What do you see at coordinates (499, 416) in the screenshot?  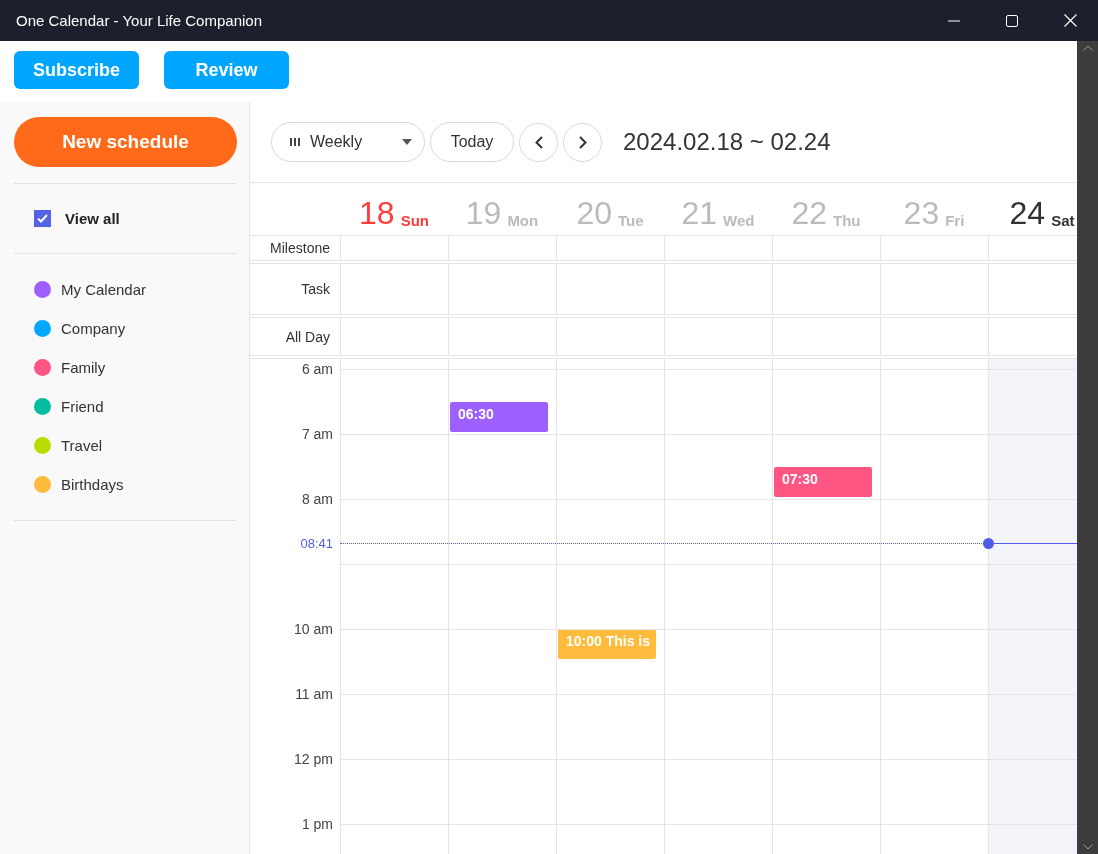 I see `event-block: 06:30` at bounding box center [499, 416].